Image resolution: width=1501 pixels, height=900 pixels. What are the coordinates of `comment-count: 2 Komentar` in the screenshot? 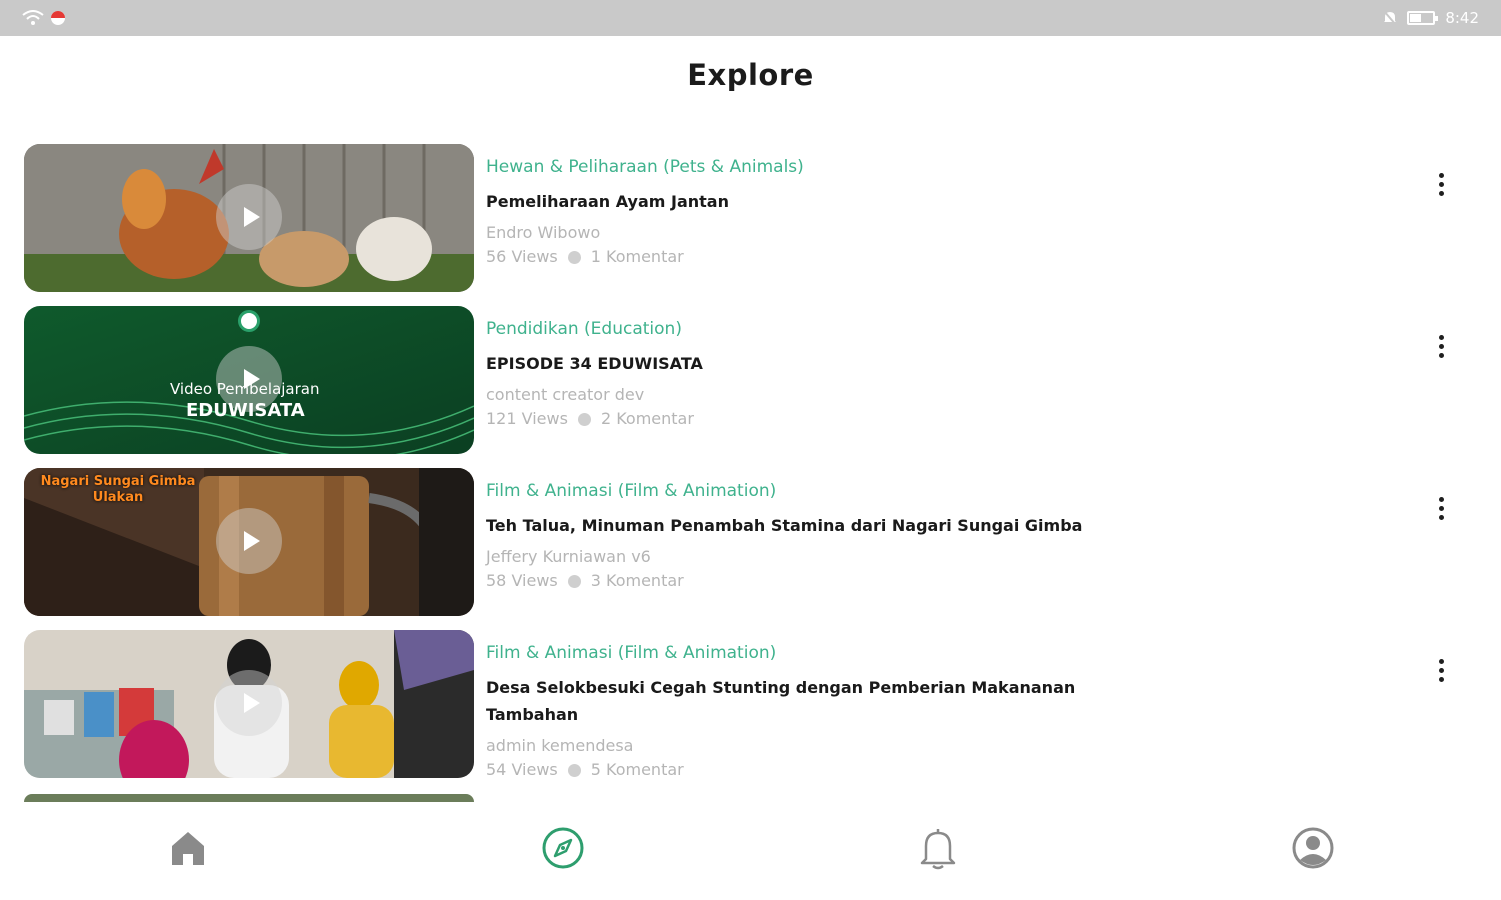 It's located at (647, 418).